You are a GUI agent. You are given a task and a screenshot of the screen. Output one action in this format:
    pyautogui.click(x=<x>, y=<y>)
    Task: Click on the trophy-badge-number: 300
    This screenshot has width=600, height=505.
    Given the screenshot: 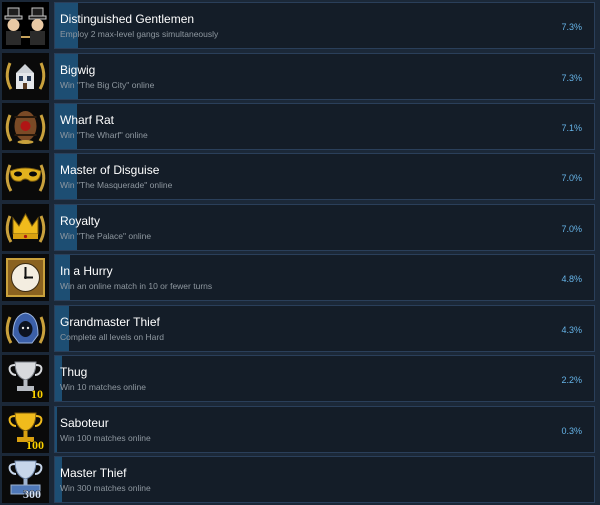 What is the action you would take?
    pyautogui.click(x=32, y=494)
    